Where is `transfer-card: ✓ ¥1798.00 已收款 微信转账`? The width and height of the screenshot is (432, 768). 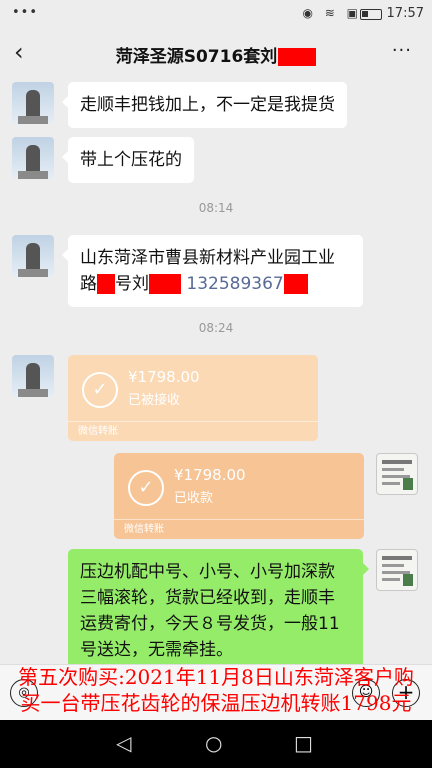 transfer-card: ✓ ¥1798.00 已收款 微信转账 is located at coordinates (239, 496).